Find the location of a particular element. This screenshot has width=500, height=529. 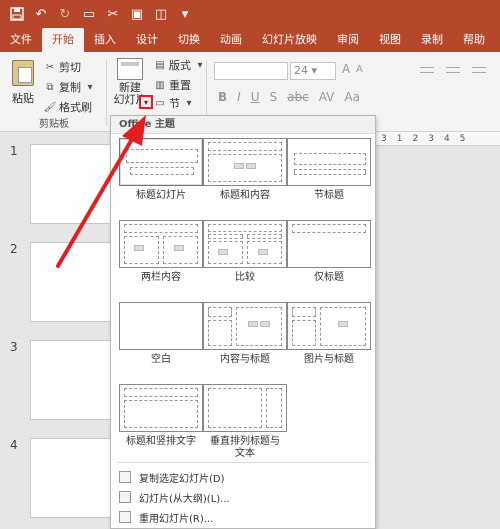

new-slide-dropdown-button: ▾ is located at coordinates (146, 102).